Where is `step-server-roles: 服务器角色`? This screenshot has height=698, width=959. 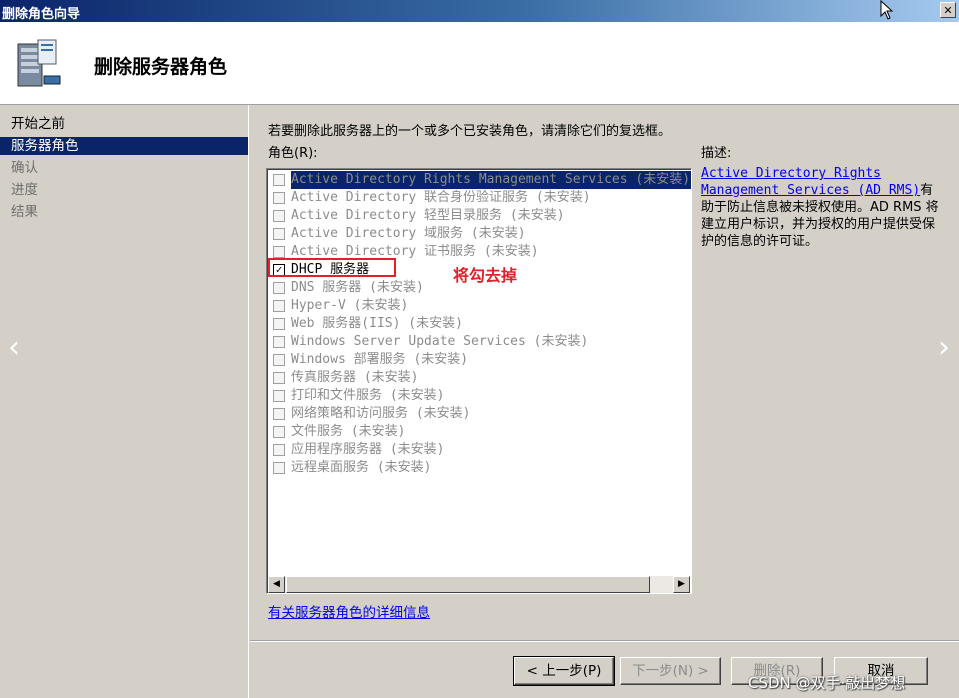
step-server-roles: 服务器角色 is located at coordinates (124, 146).